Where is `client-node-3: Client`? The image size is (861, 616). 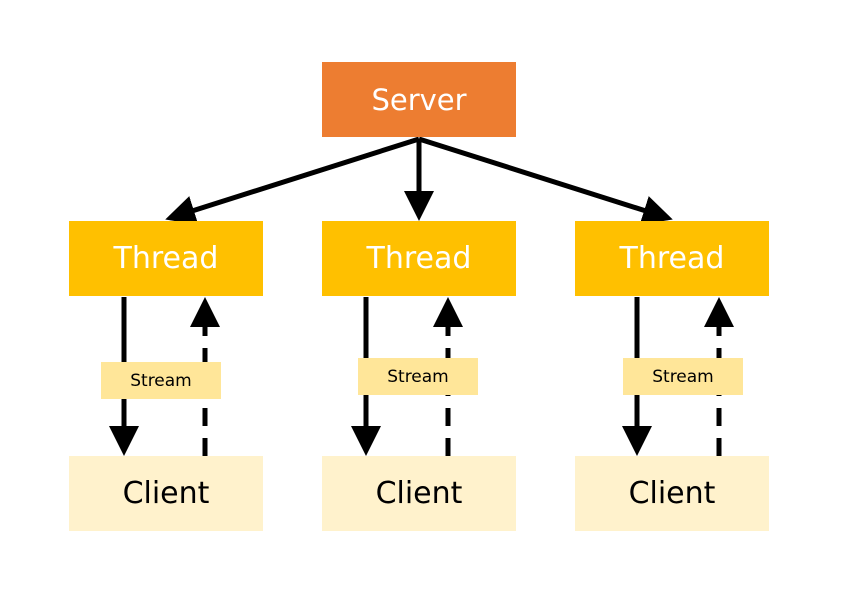
client-node-3: Client is located at coordinates (672, 493).